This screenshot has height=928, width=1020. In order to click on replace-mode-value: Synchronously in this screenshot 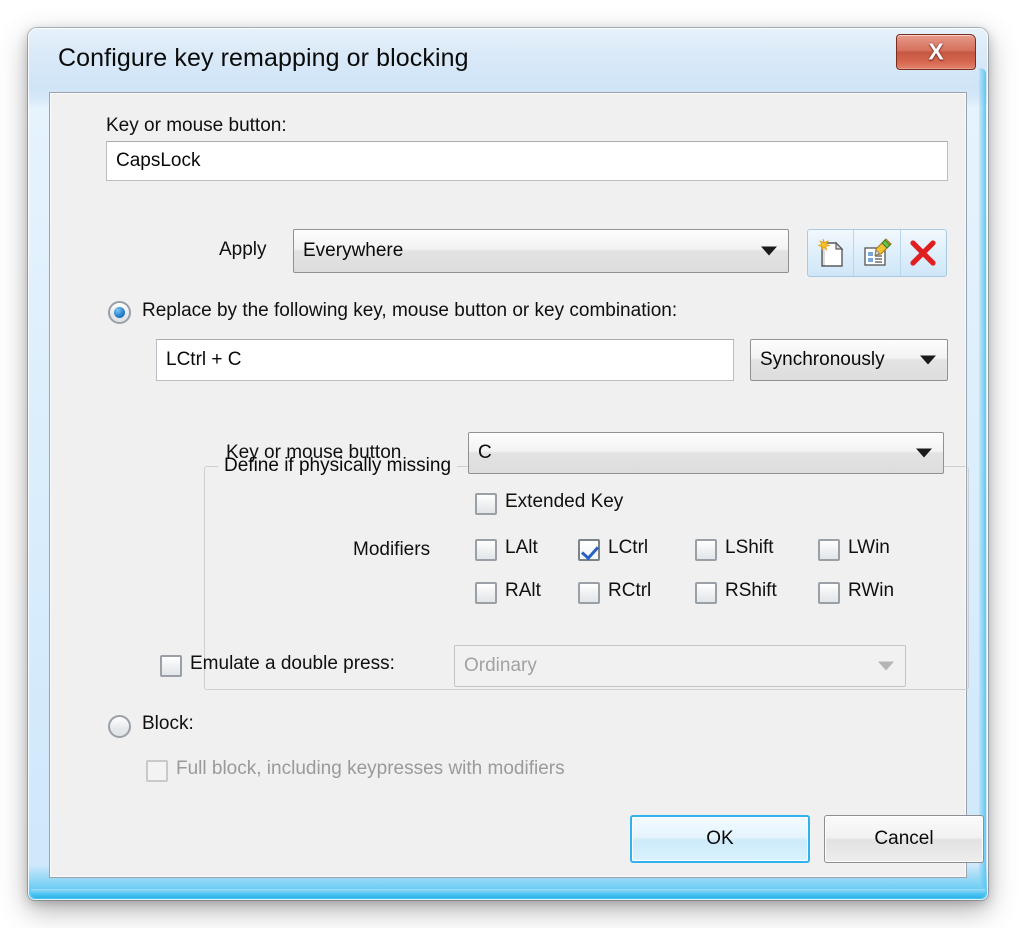, I will do `click(822, 359)`.